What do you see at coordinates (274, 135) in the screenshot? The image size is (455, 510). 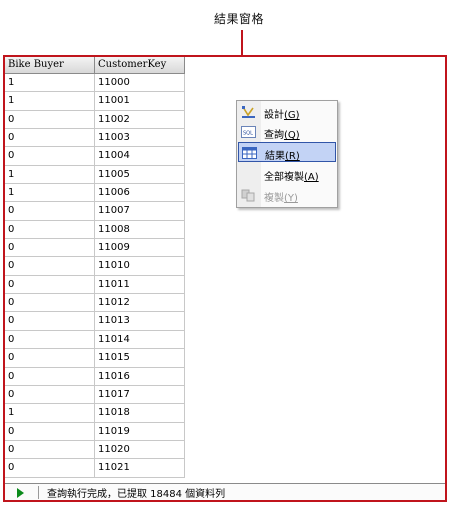 I see `menu-item-label: 查詢` at bounding box center [274, 135].